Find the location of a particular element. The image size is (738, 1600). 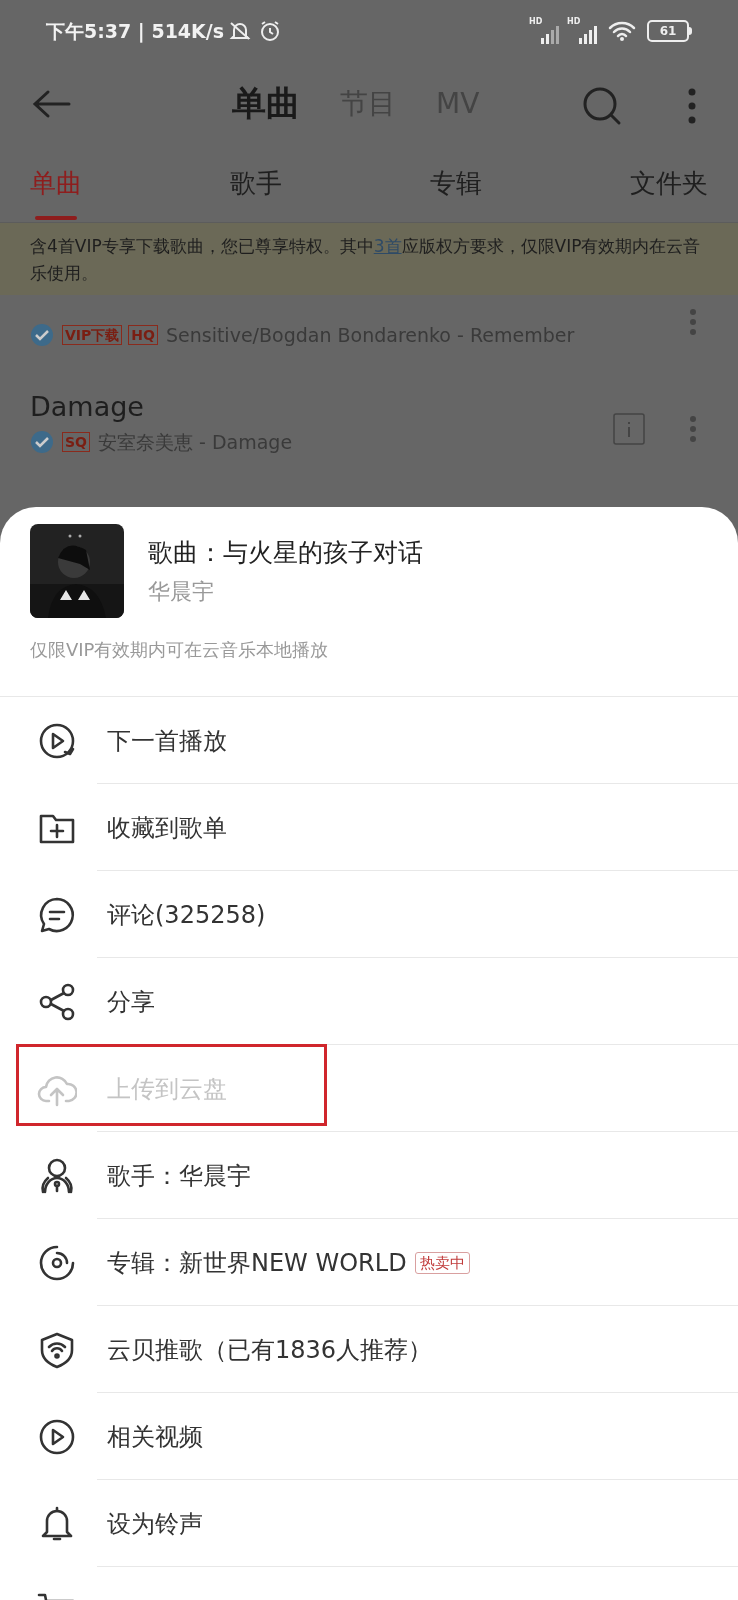

menu-label: 相关视频 is located at coordinates (155, 1437).